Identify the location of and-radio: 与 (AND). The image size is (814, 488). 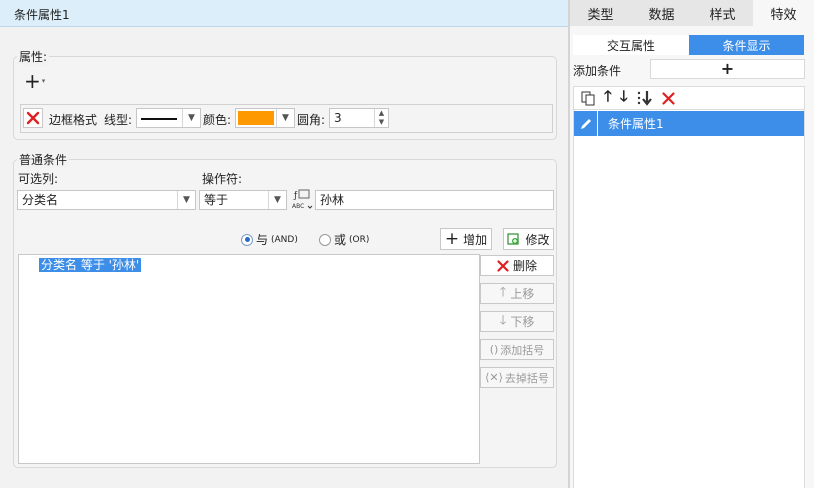
(269, 239).